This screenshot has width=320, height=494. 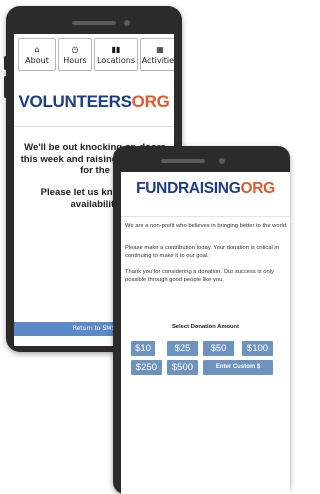 What do you see at coordinates (37, 49) in the screenshot?
I see `home-icon: ⌂` at bounding box center [37, 49].